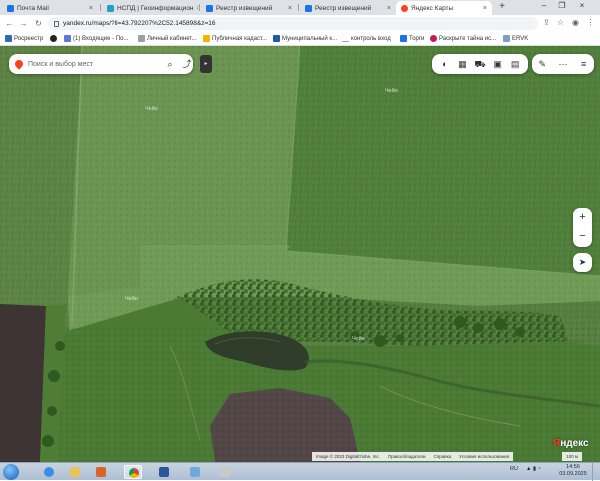 The width and height of the screenshot is (600, 481). What do you see at coordinates (584, 64) in the screenshot?
I see `menu-icon: ≡` at bounding box center [584, 64].